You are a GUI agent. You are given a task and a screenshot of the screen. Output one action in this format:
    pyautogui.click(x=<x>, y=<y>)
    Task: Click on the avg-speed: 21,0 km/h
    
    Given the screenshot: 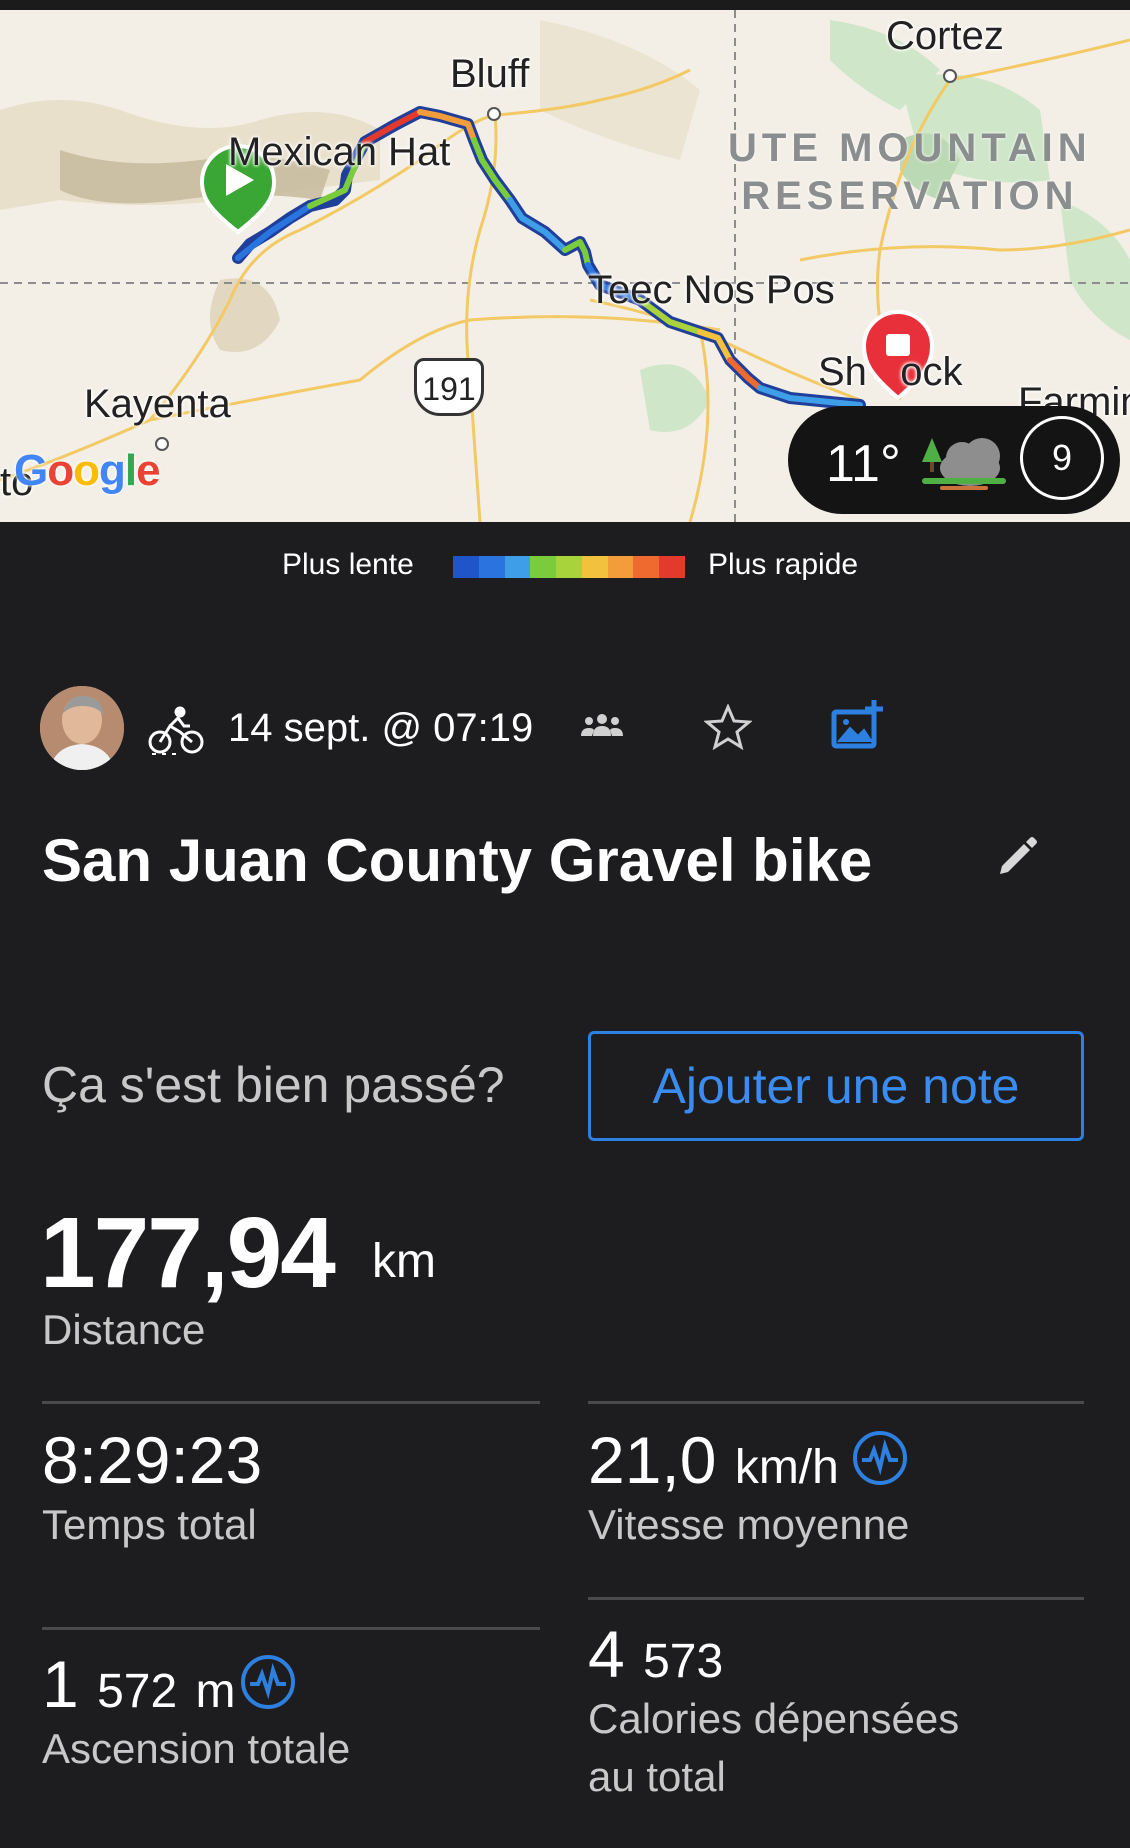 What is the action you would take?
    pyautogui.click(x=713, y=1460)
    